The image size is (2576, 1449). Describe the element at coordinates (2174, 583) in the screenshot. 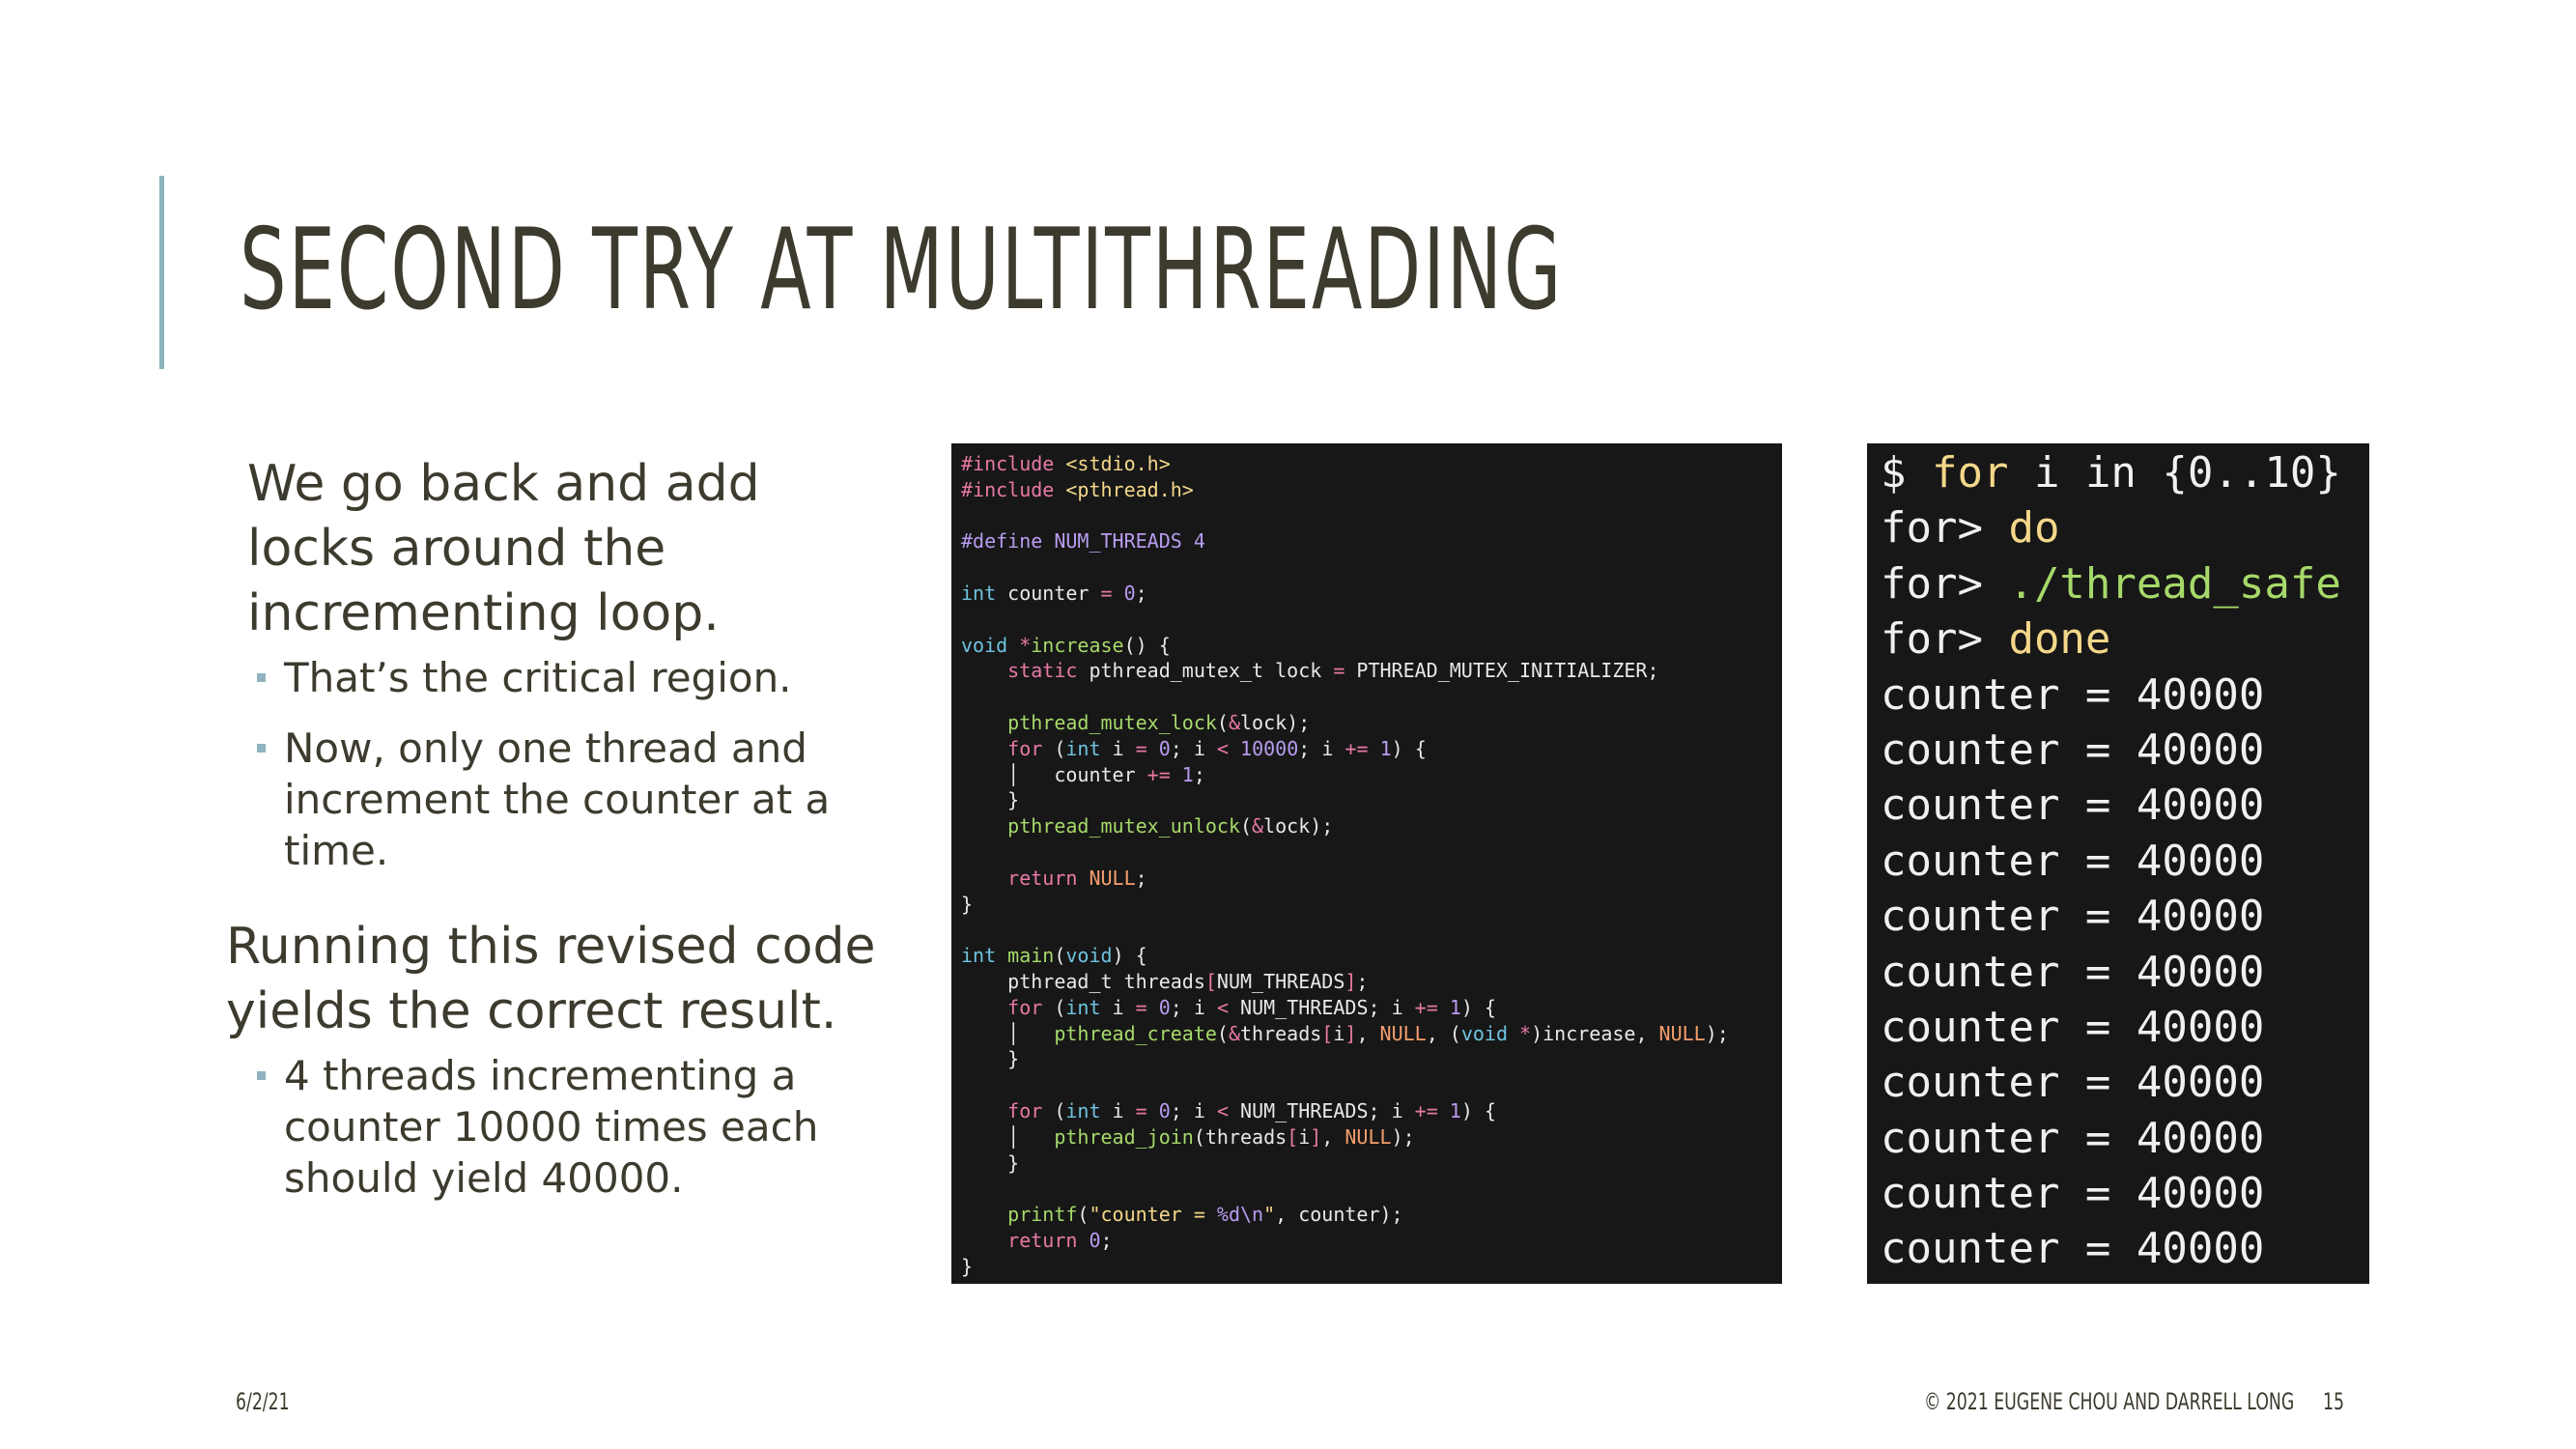

I see `code-token: ./thread_safe` at that location.